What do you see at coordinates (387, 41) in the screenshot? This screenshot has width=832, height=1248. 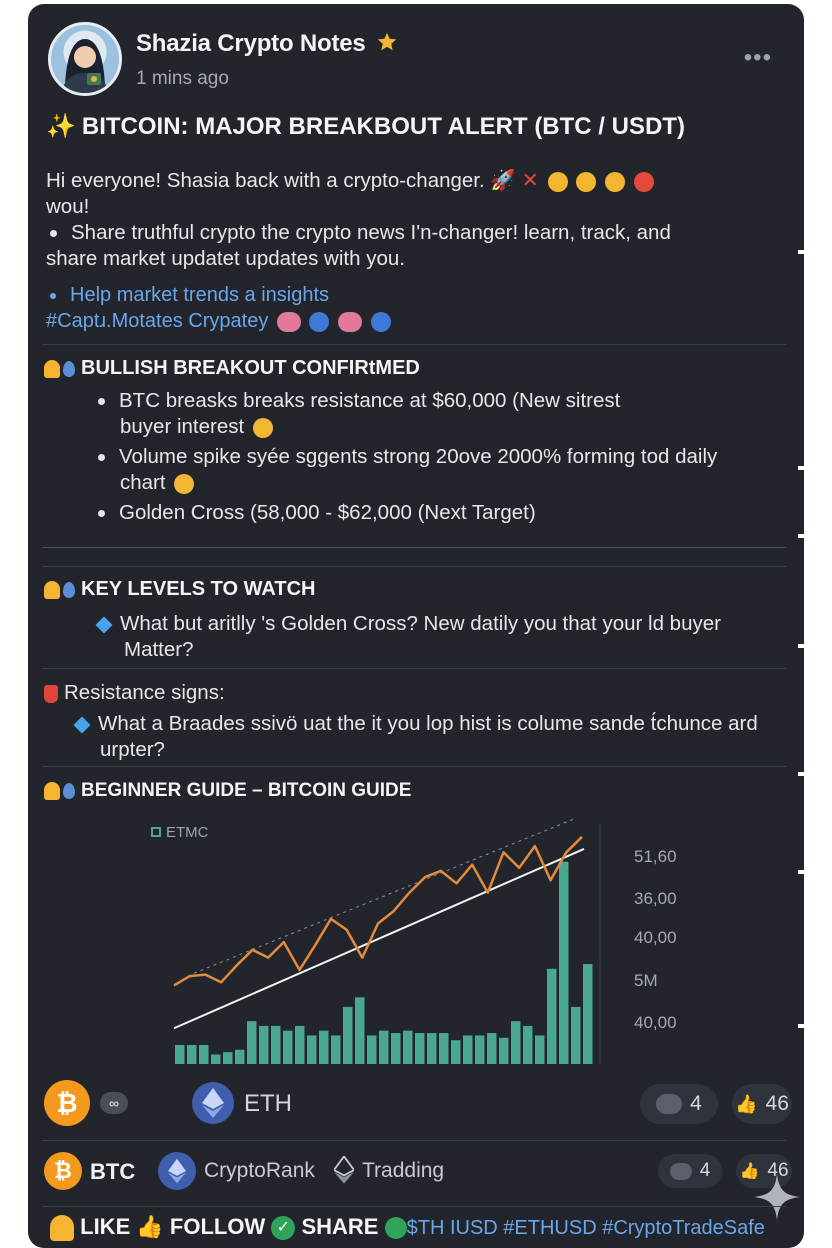 I see `verified-star-icon` at bounding box center [387, 41].